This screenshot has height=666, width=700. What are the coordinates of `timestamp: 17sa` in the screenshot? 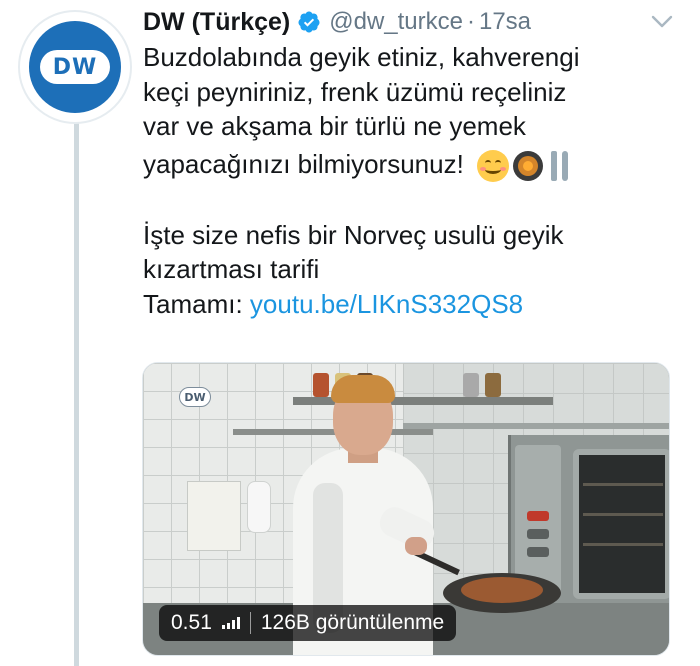 It's located at (505, 22).